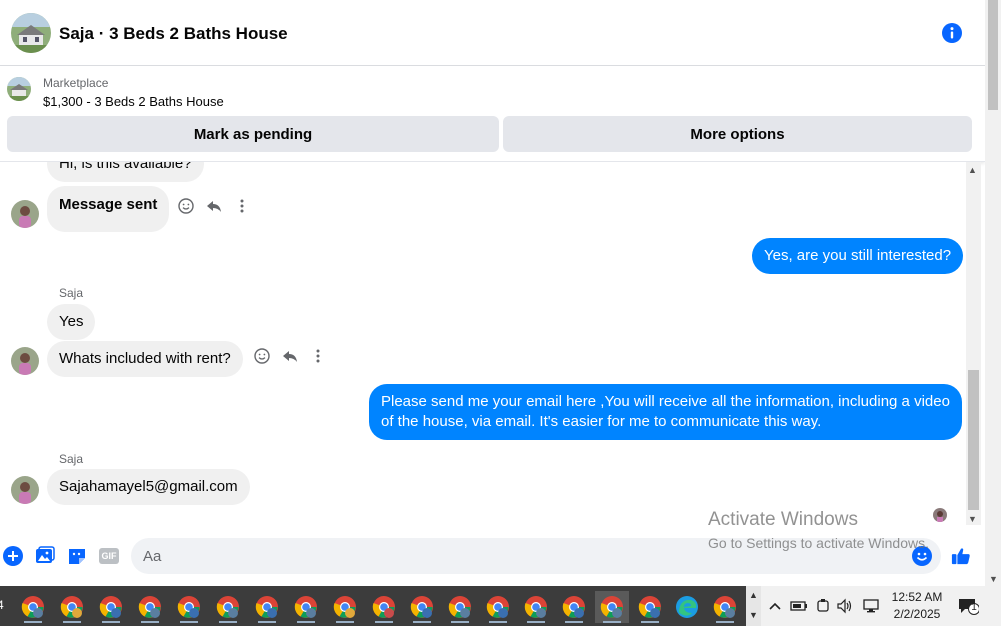  I want to click on clock-time: 12:52 AM, so click(917, 597).